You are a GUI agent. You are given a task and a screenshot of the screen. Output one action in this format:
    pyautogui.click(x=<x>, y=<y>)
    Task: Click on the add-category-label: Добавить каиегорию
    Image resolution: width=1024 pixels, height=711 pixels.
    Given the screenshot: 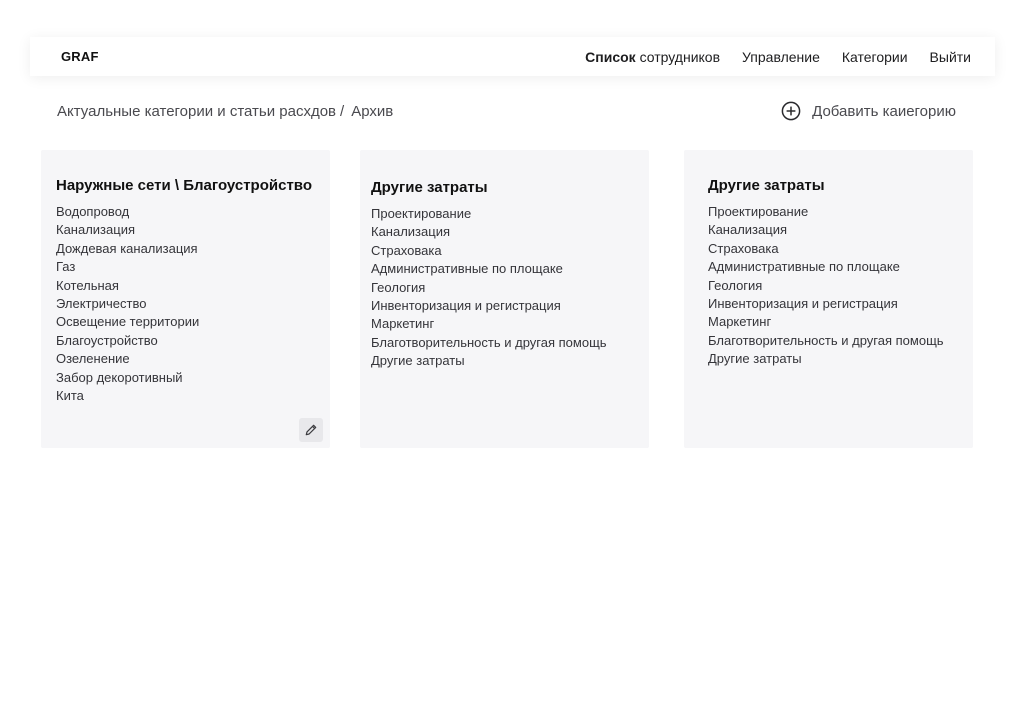 What is the action you would take?
    pyautogui.click(x=884, y=111)
    